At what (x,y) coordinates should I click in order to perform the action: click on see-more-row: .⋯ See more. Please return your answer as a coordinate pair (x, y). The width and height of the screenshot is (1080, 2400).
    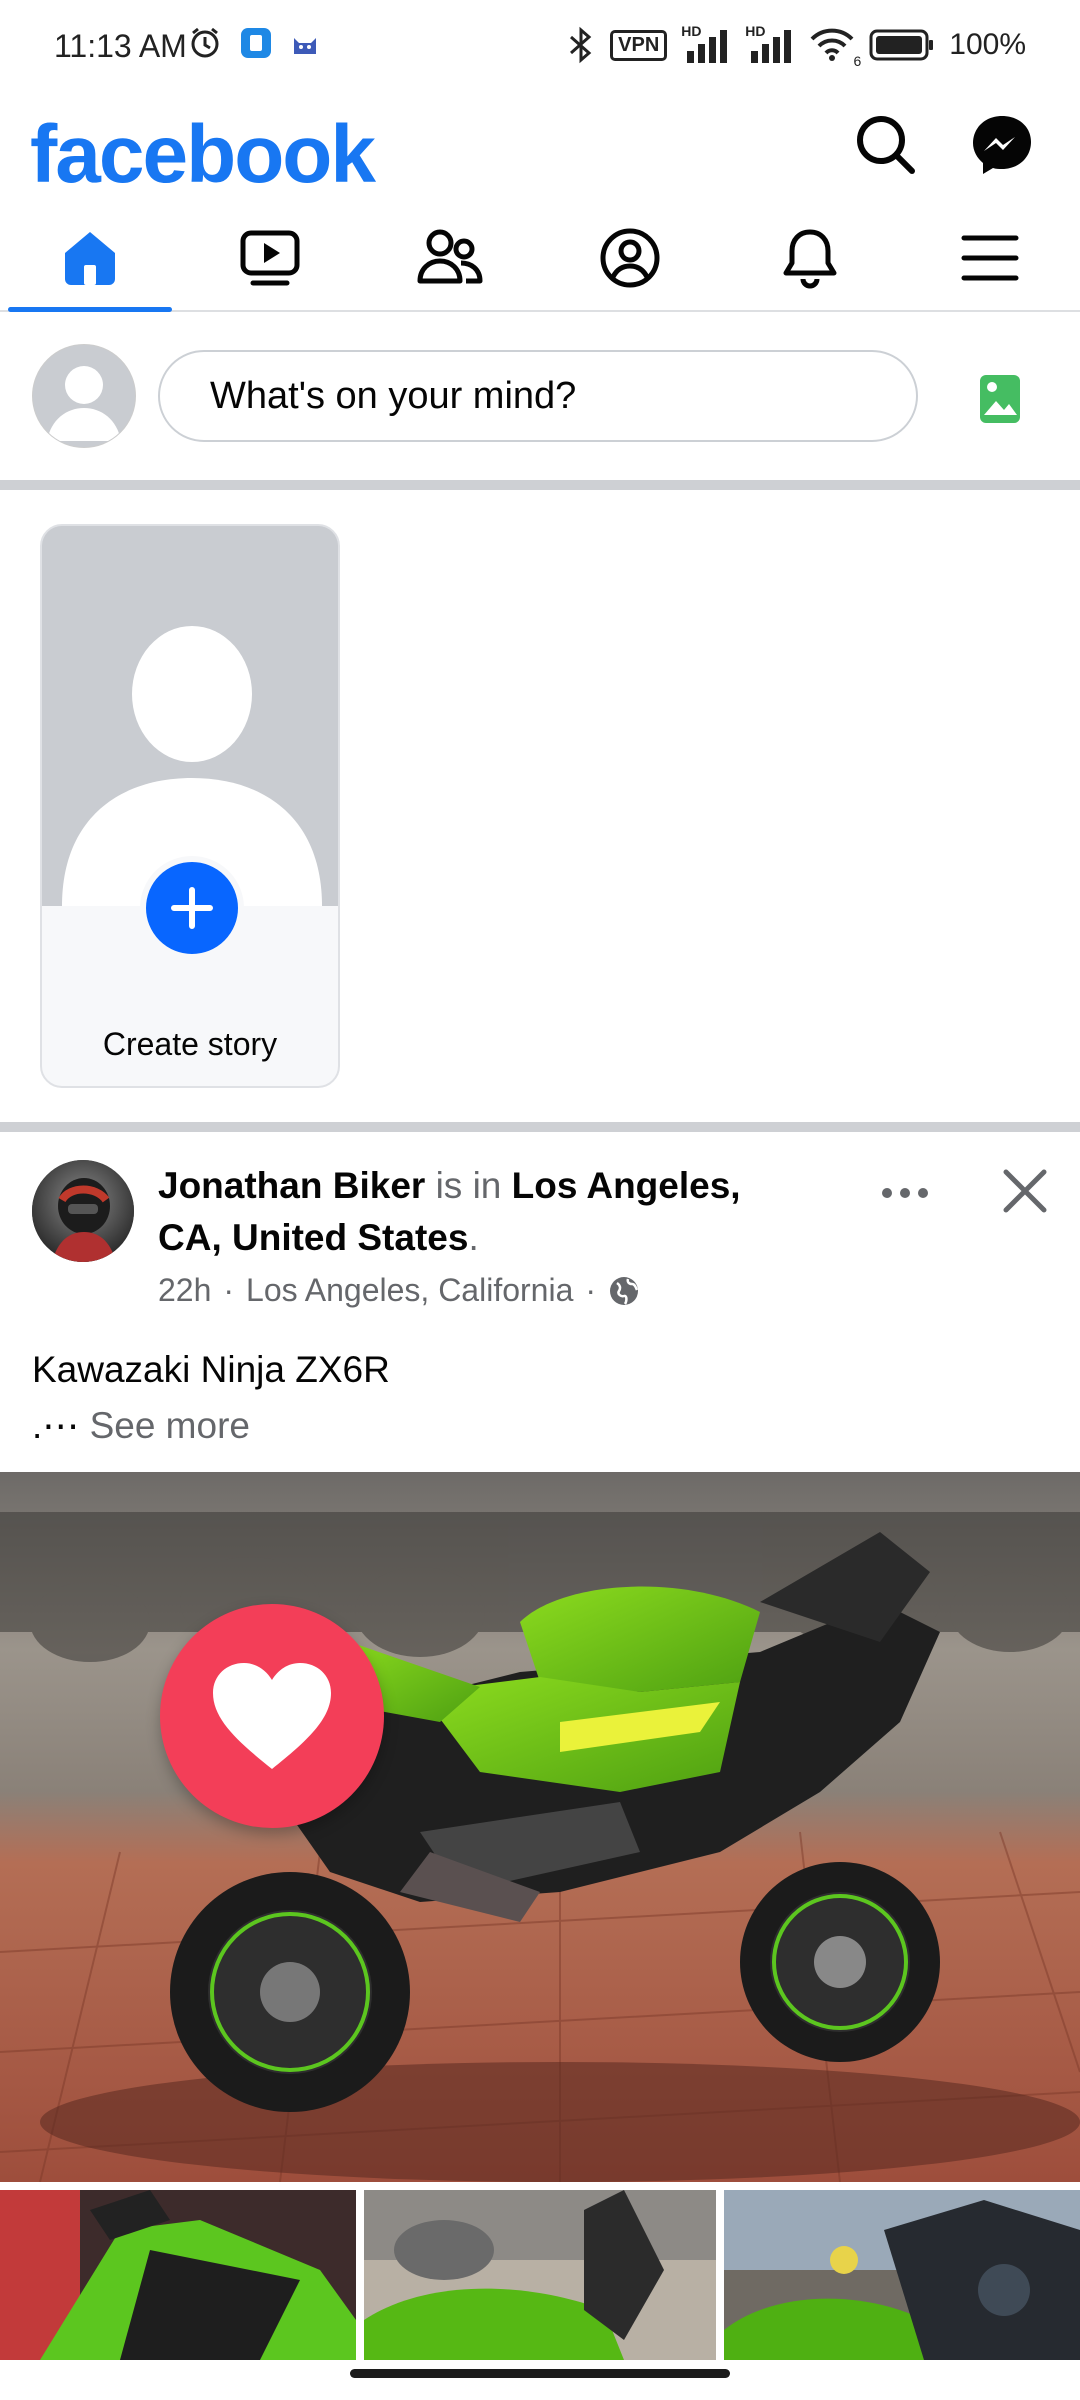
    Looking at the image, I should click on (211, 1426).